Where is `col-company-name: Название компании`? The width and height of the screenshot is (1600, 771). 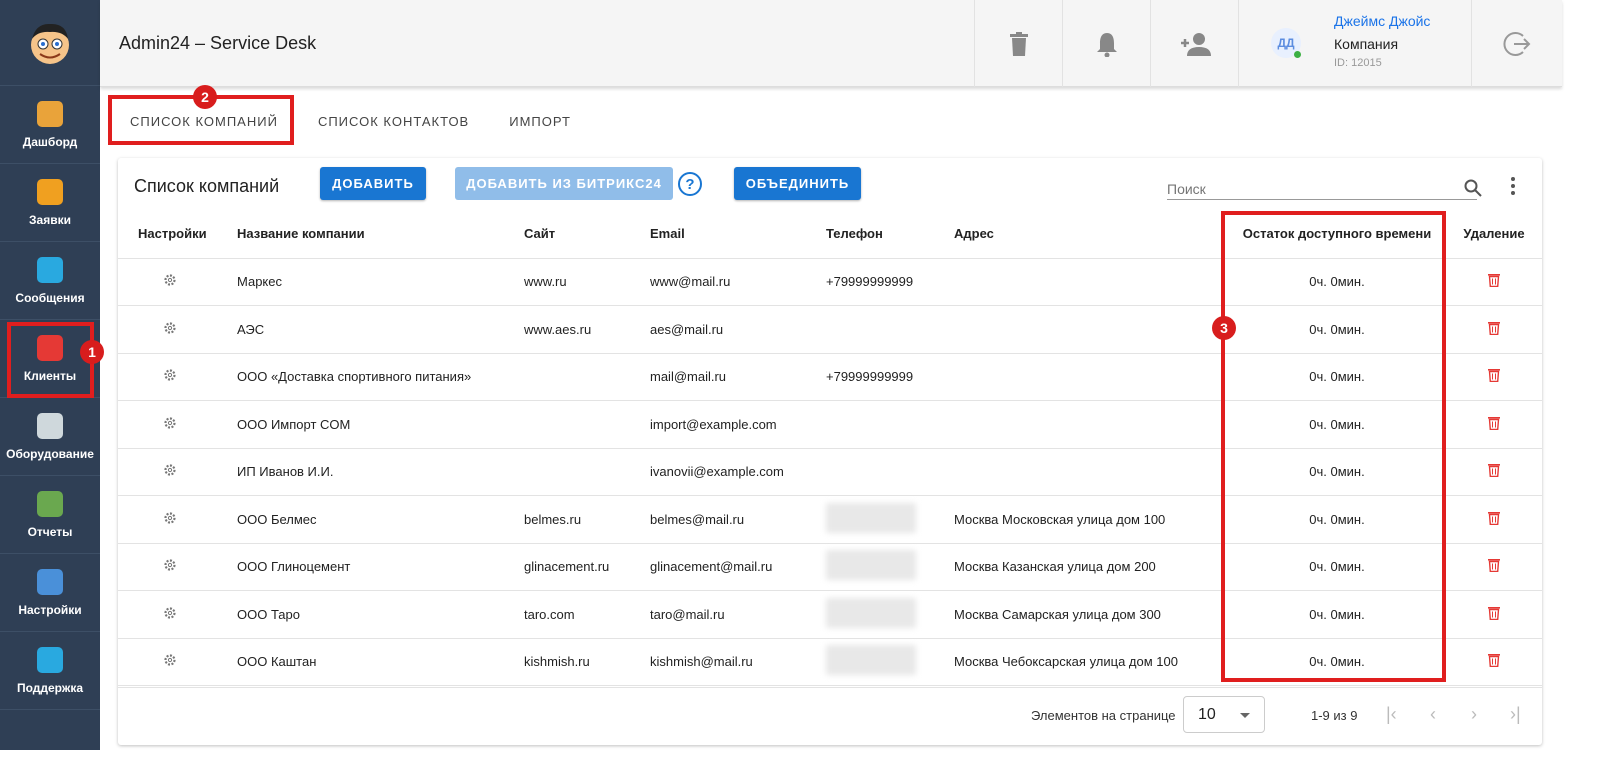
col-company-name: Название компании is located at coordinates (380, 234).